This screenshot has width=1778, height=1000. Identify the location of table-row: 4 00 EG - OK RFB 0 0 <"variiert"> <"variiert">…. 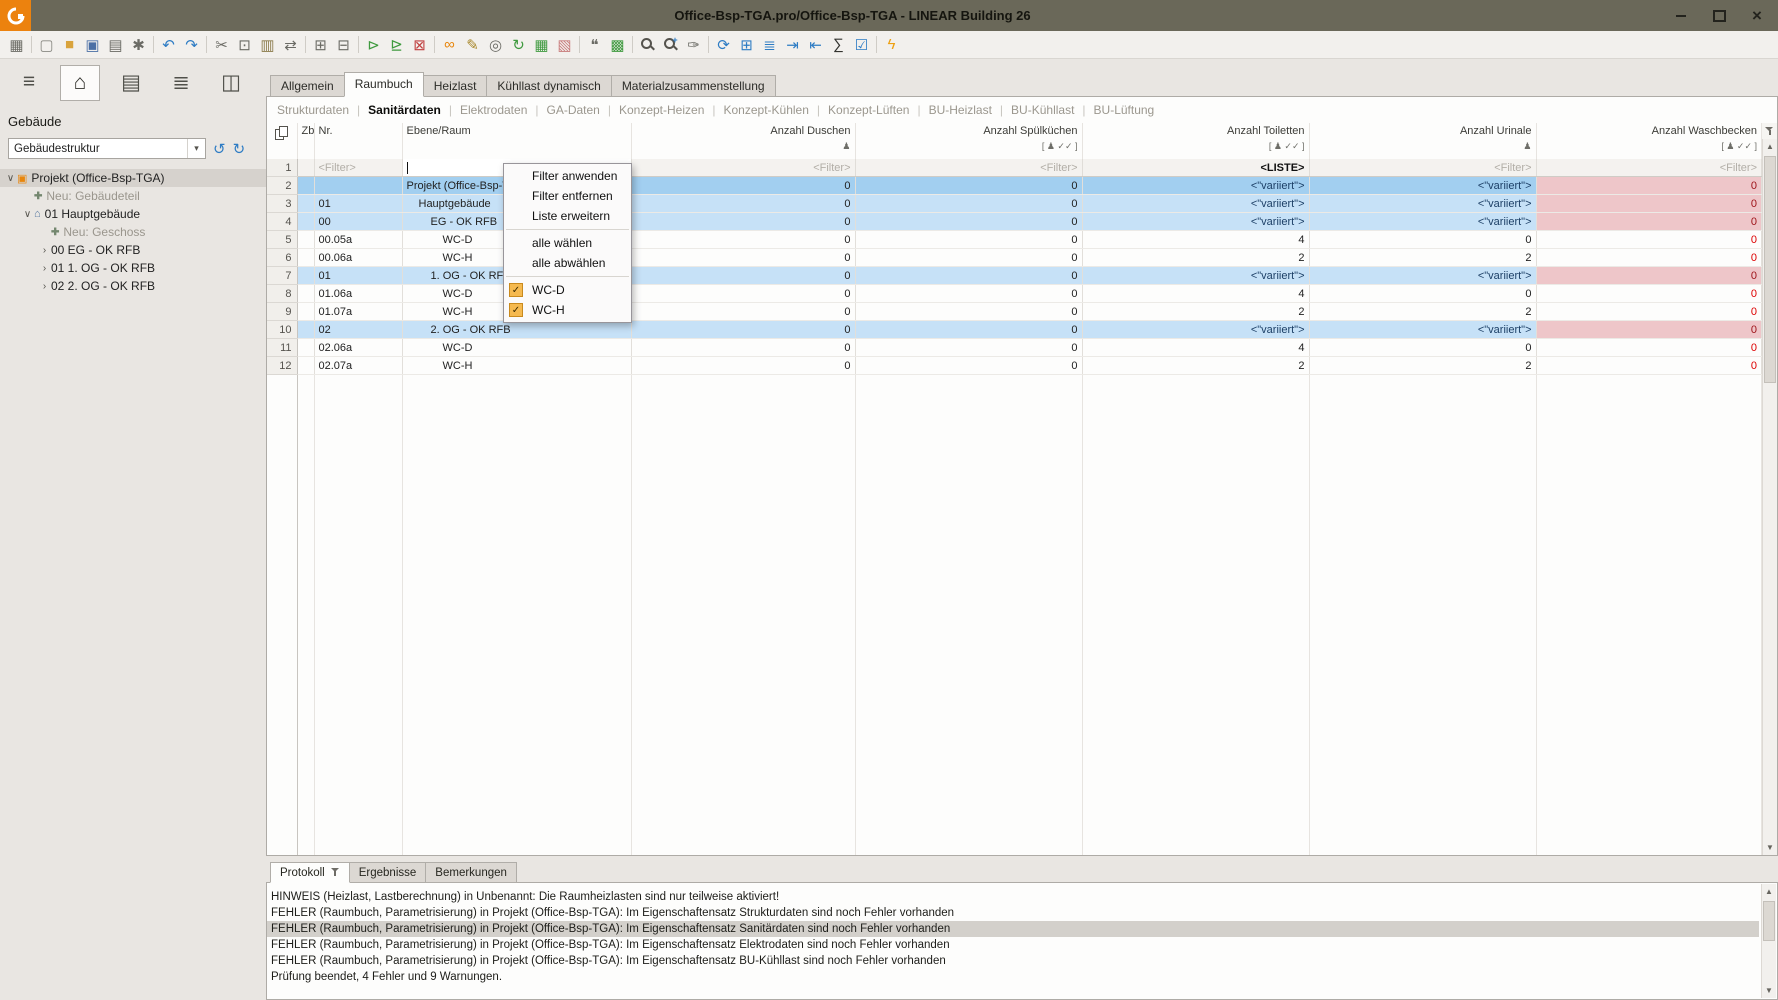
(1014, 221).